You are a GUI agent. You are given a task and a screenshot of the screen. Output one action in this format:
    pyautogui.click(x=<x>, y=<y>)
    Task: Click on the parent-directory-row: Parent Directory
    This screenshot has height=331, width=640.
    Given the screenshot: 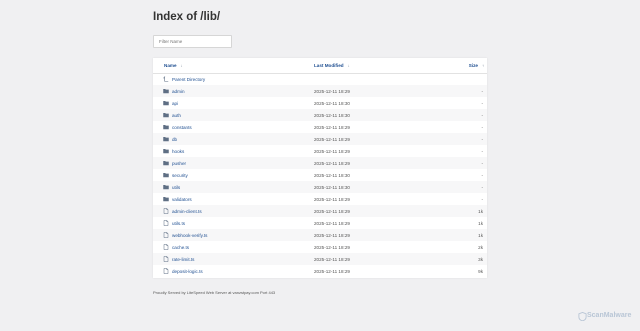 What is the action you would take?
    pyautogui.click(x=320, y=79)
    